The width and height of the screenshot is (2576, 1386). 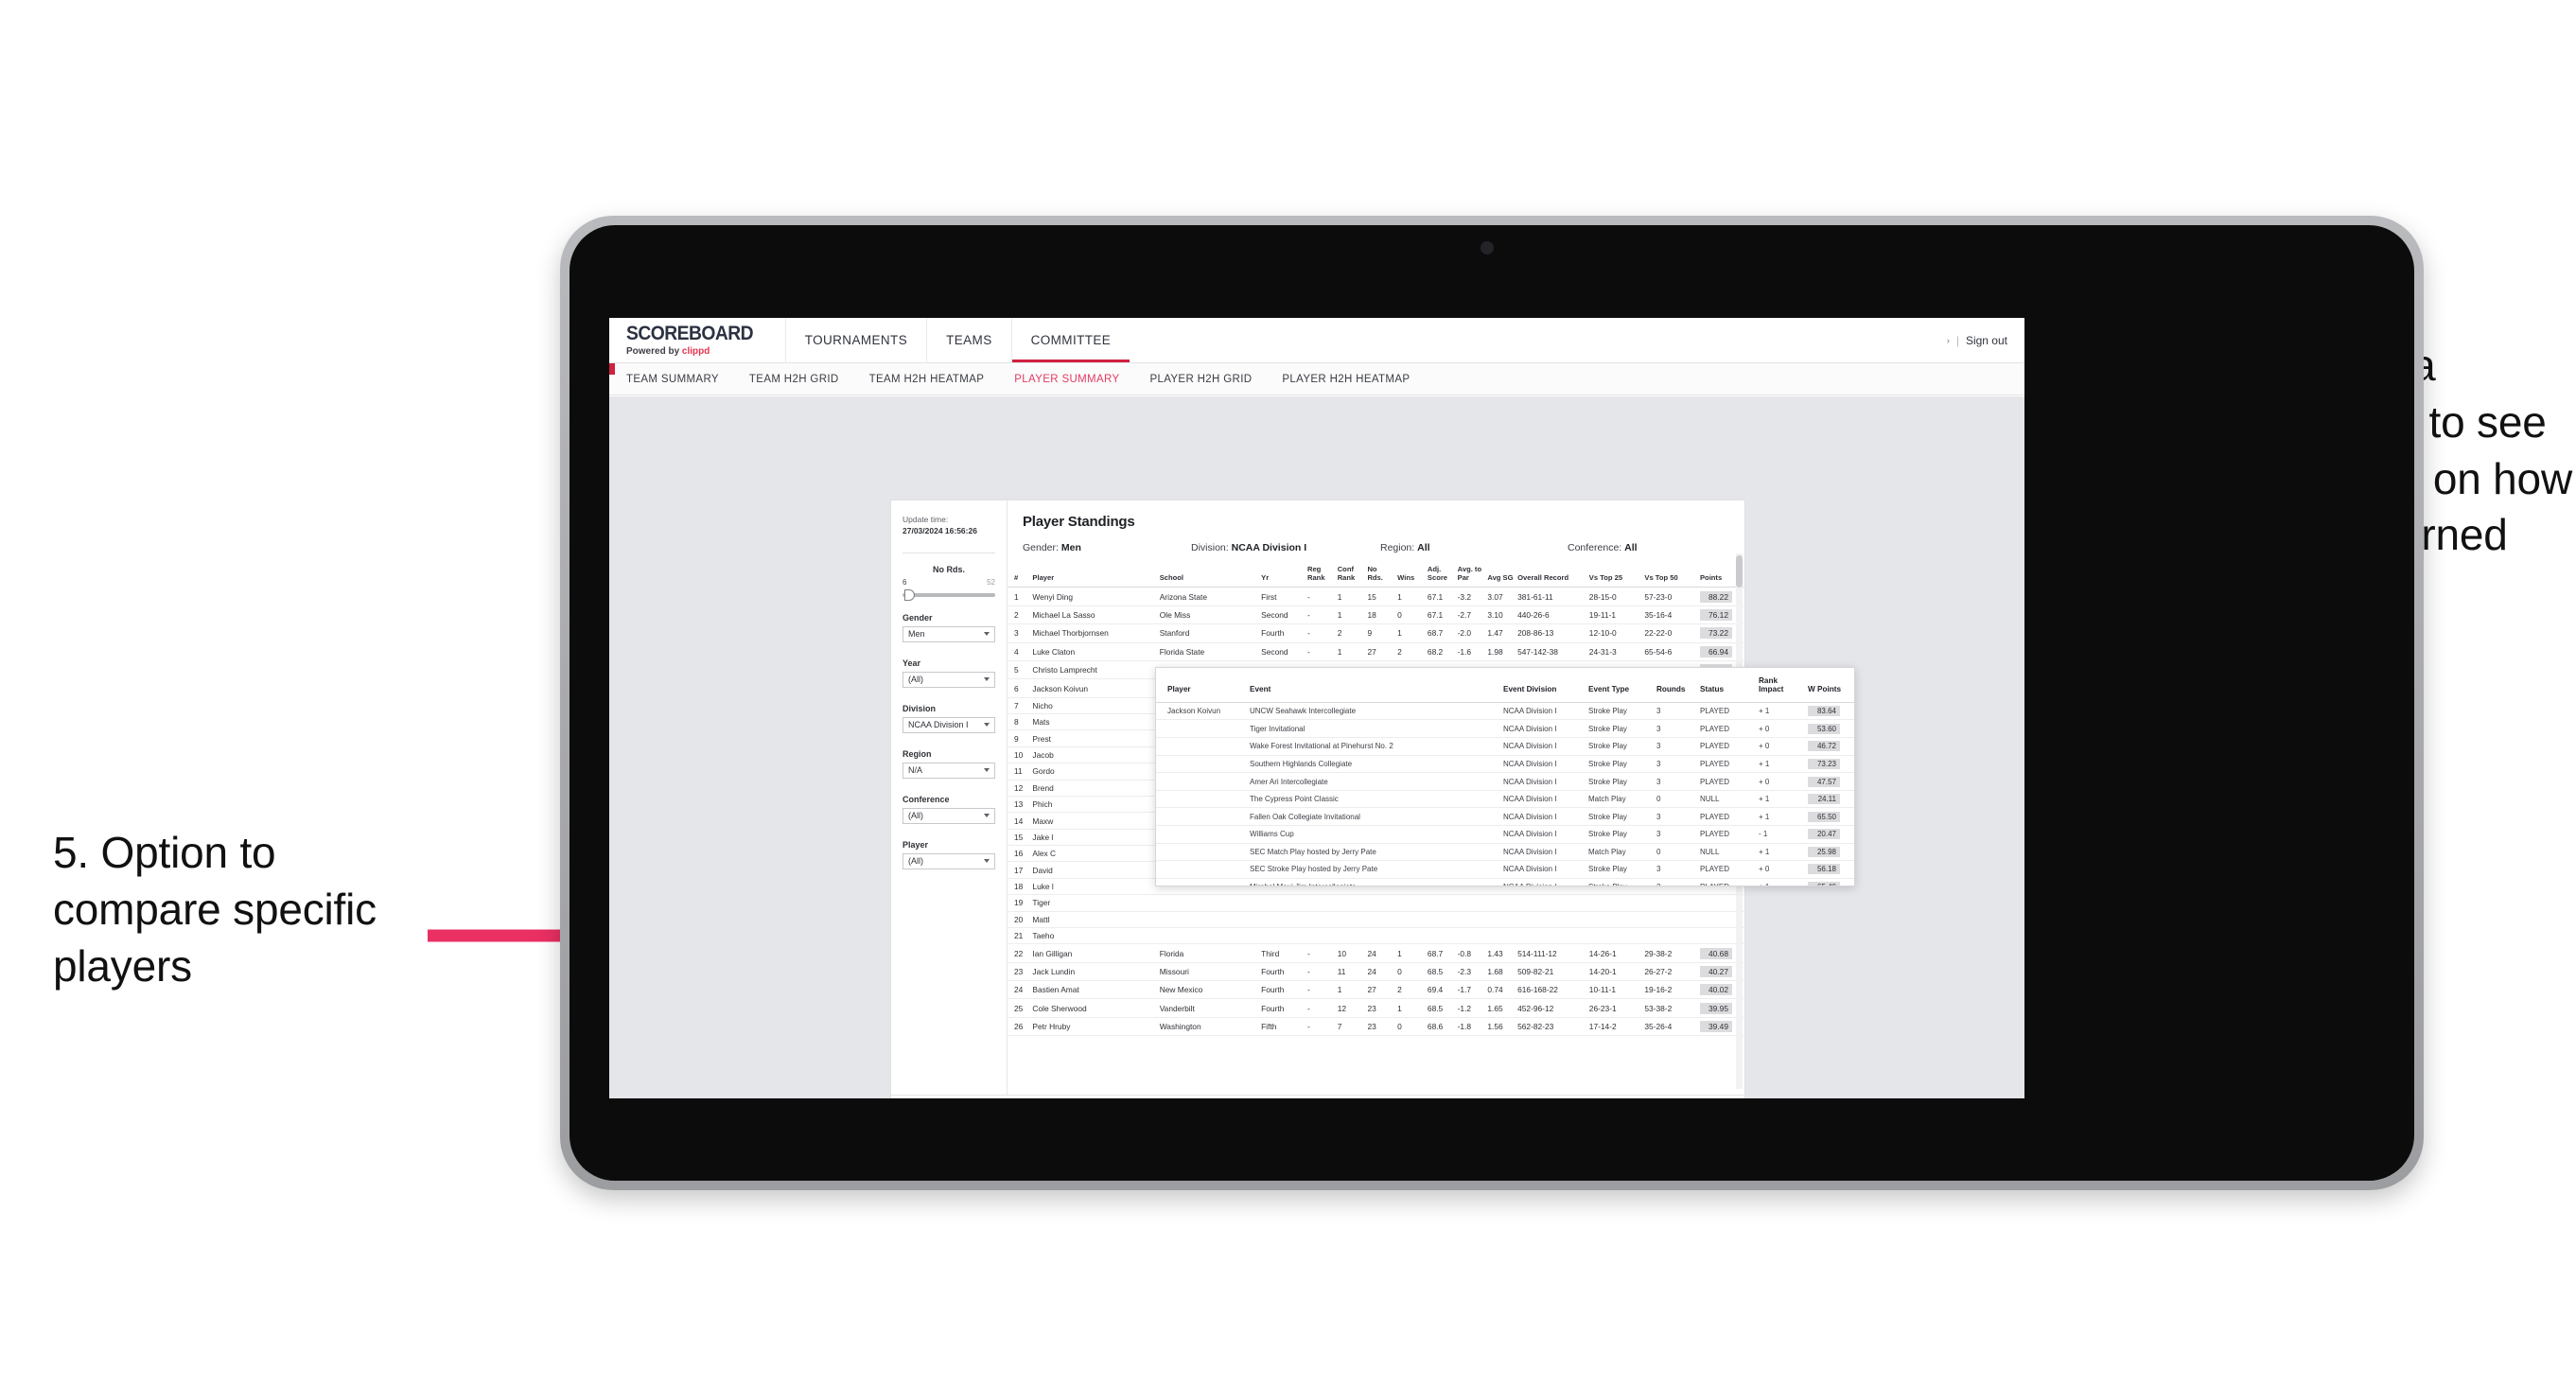 What do you see at coordinates (1376, 936) in the screenshot?
I see `table-row: 21 Taeho` at bounding box center [1376, 936].